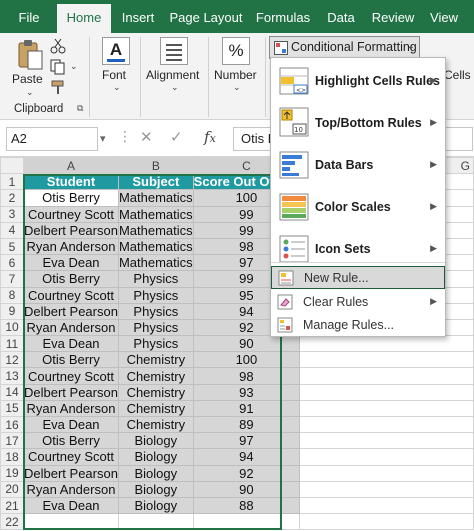 The height and width of the screenshot is (531, 474). What do you see at coordinates (84, 18) in the screenshot?
I see `tab-home: Home` at bounding box center [84, 18].